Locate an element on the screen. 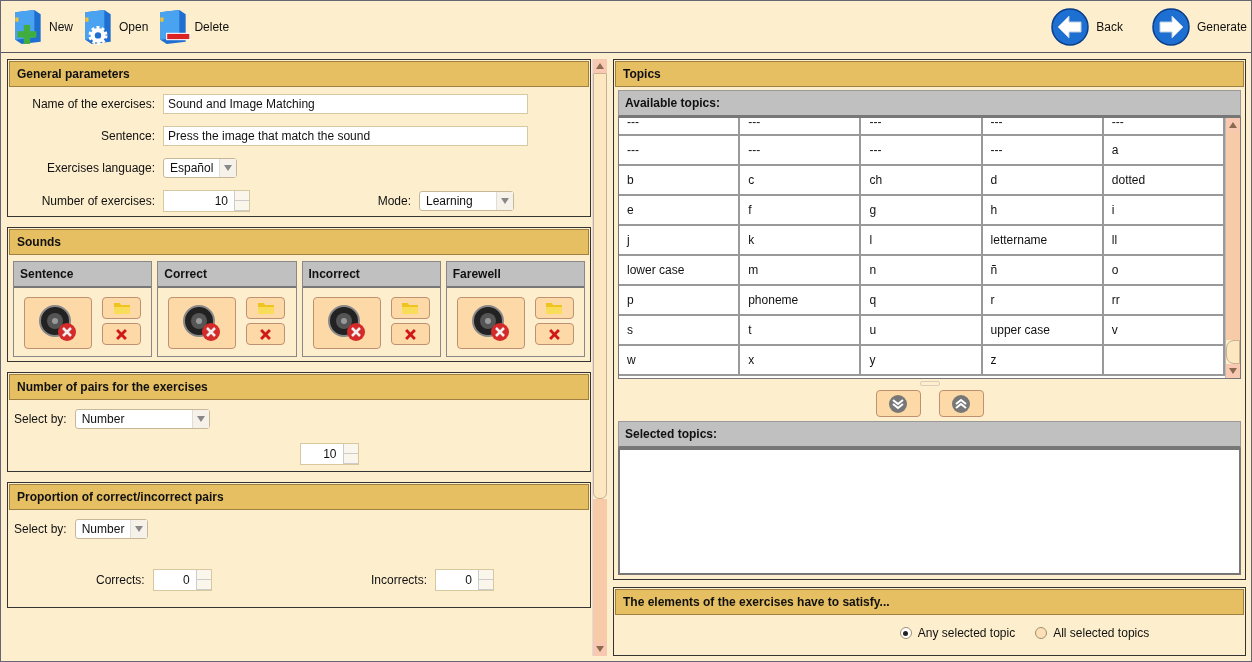 The height and width of the screenshot is (662, 1252). topic-cell: k is located at coordinates (801, 241).